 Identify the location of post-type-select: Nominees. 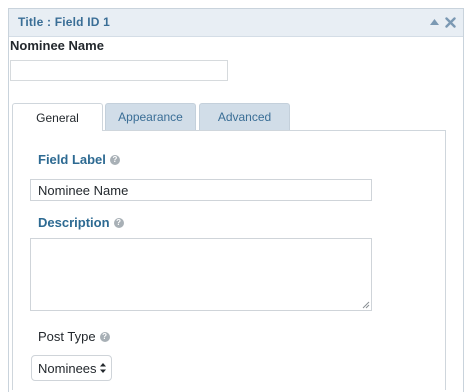
(71, 368).